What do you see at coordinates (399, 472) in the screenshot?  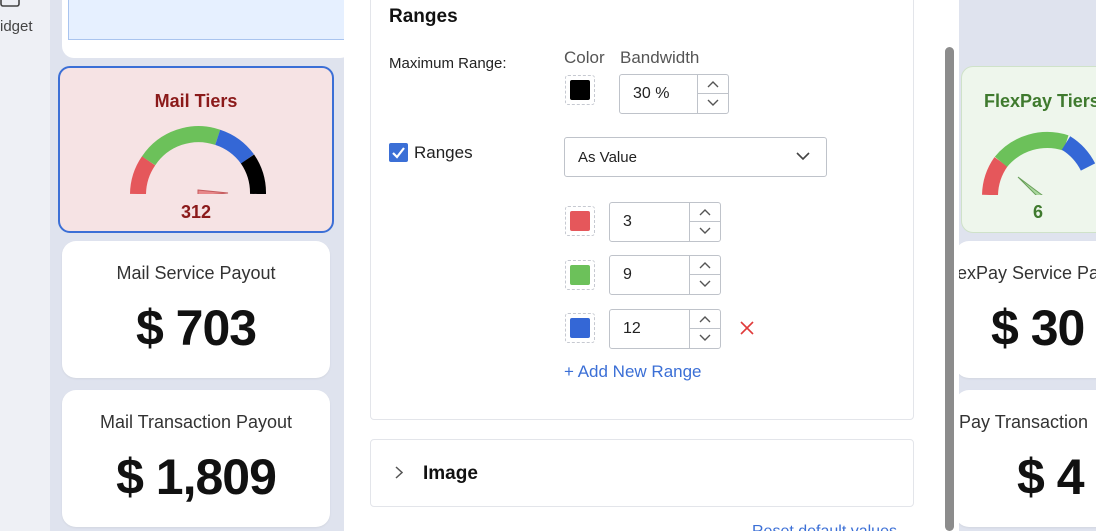 I see `chevron-right-icon` at bounding box center [399, 472].